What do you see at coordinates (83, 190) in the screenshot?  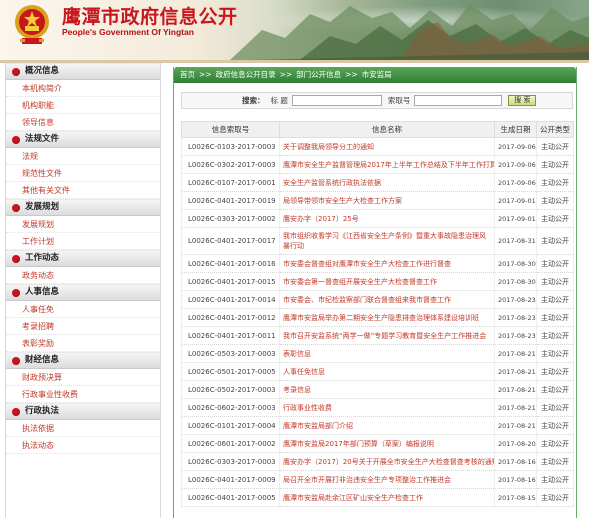 I see `sidebar-item: 其他有关文件` at bounding box center [83, 190].